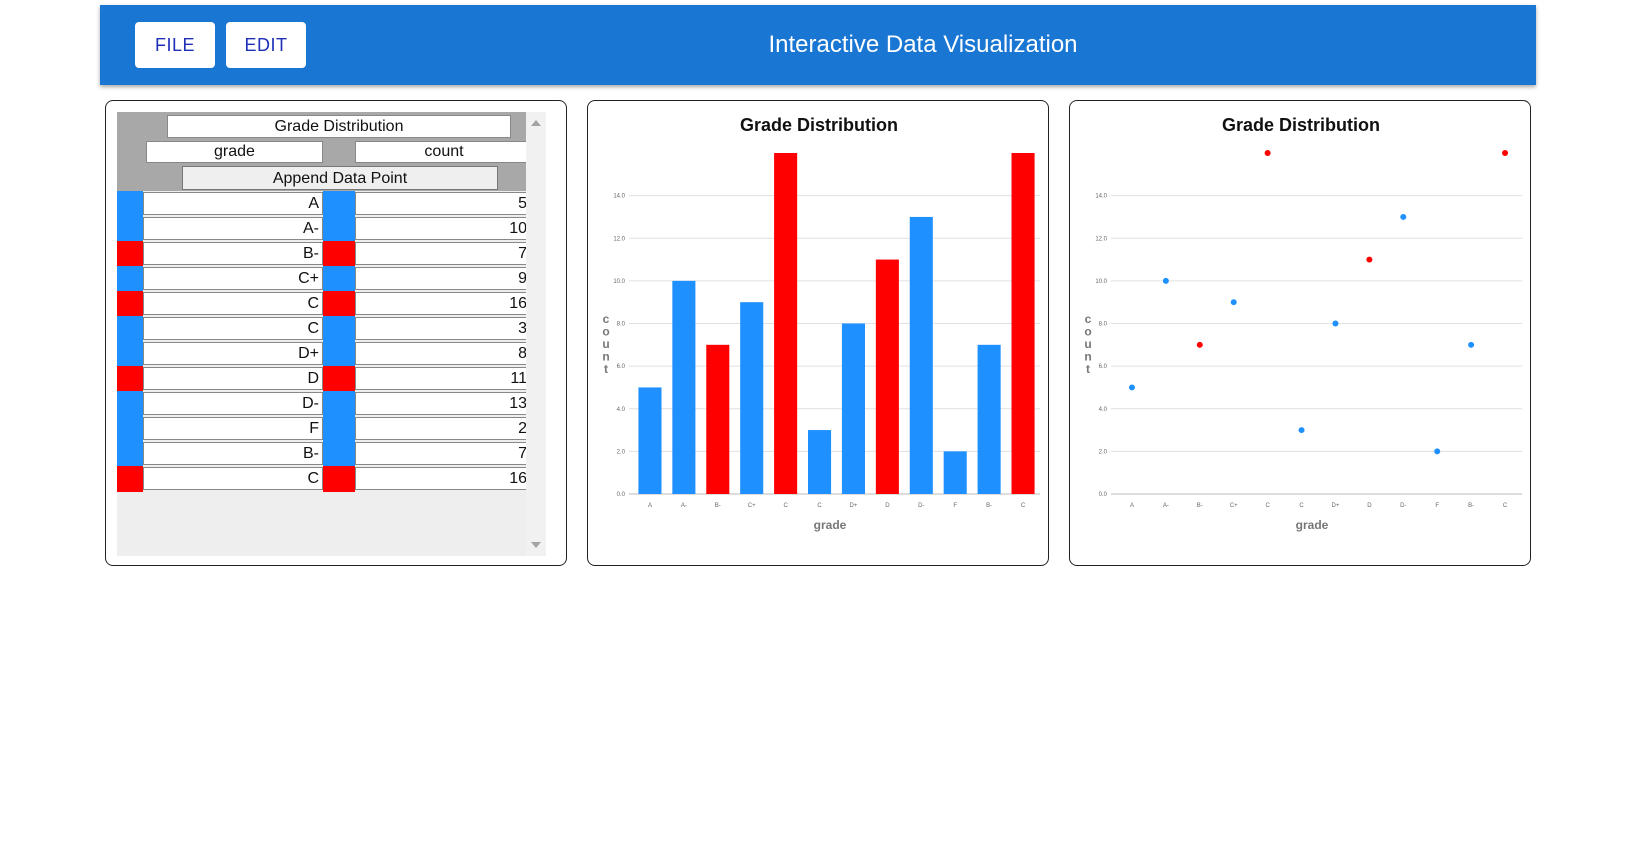 This screenshot has height=850, width=1626. I want to click on app-title: Interactive Data Visualization, so click(923, 44).